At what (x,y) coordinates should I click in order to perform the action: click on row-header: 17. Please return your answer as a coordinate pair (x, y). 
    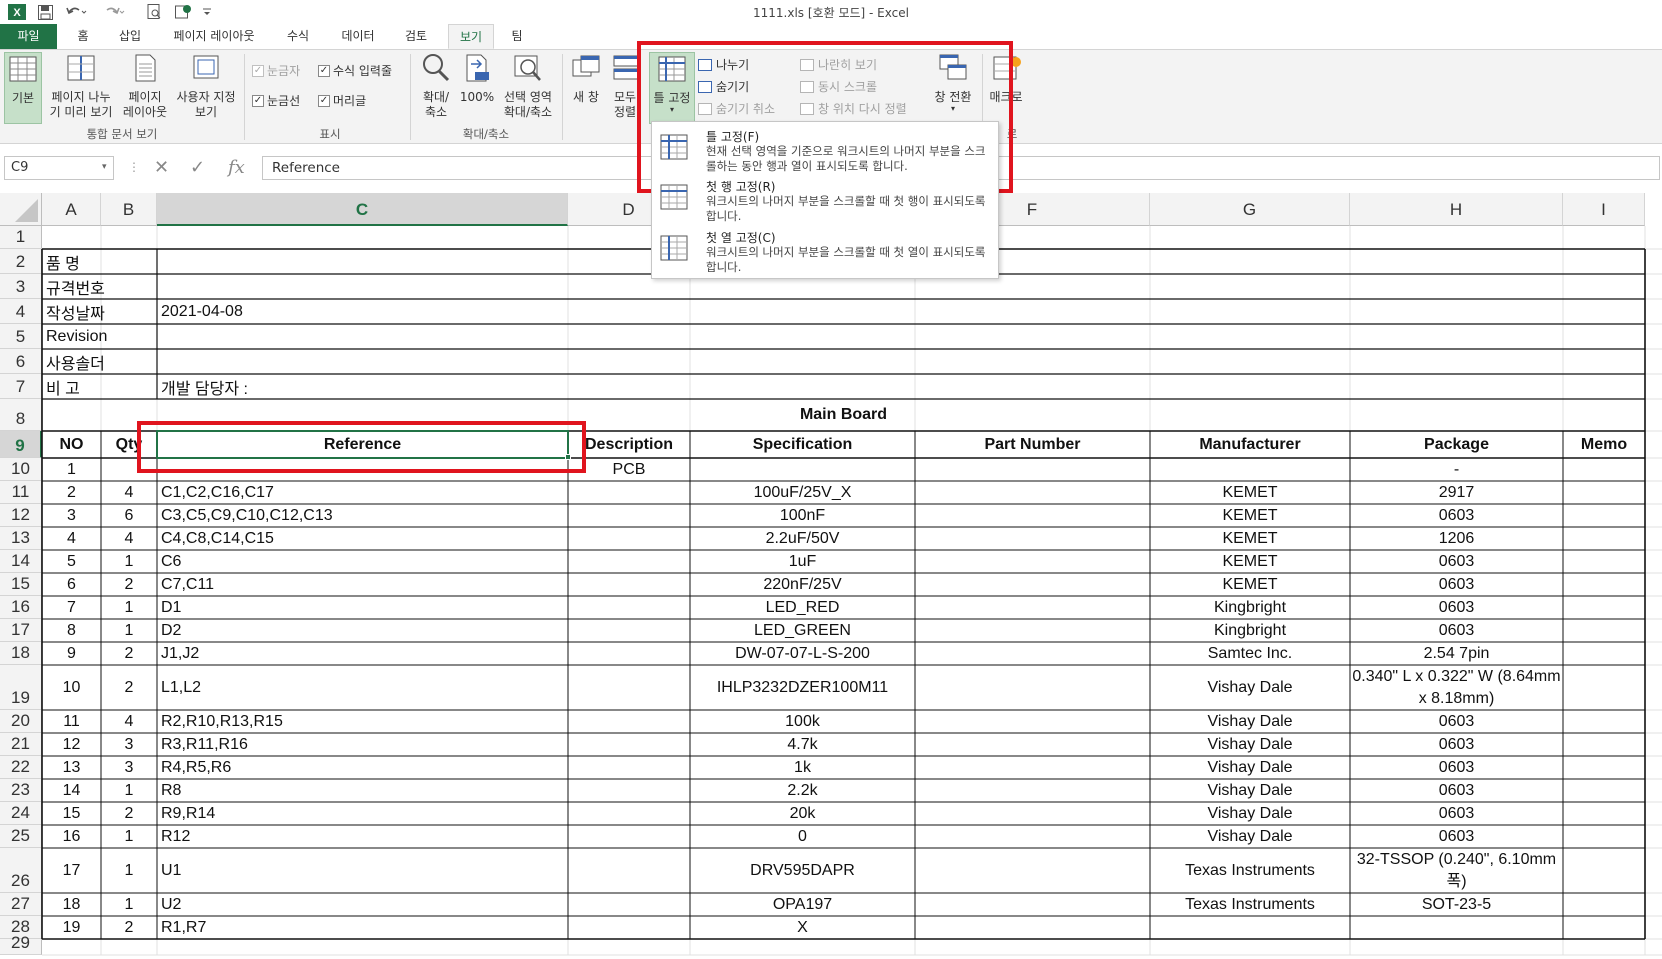
    Looking at the image, I should click on (21, 630).